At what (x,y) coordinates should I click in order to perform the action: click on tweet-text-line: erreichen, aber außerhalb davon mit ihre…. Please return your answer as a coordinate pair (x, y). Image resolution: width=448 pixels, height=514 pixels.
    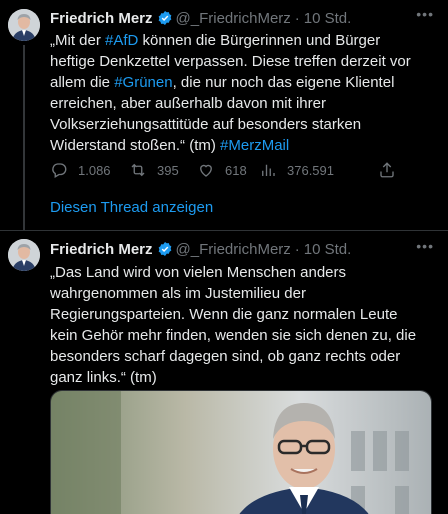
    Looking at the image, I should click on (188, 103).